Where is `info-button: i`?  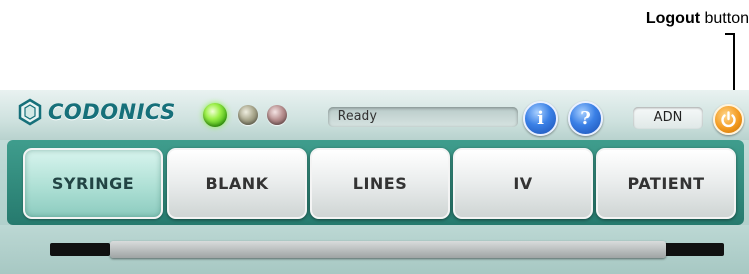
info-button: i is located at coordinates (540, 118).